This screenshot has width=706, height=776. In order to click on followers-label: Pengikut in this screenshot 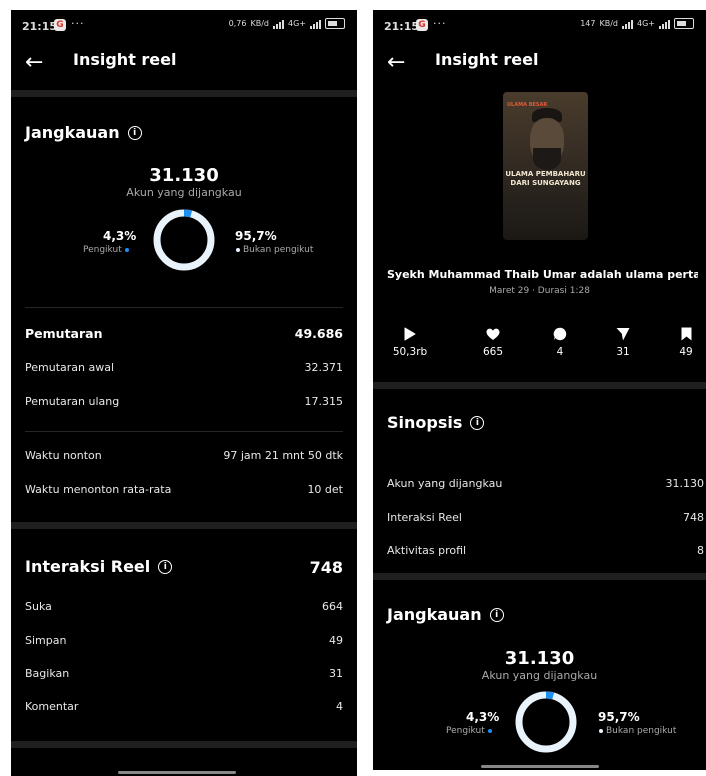, I will do `click(107, 250)`.